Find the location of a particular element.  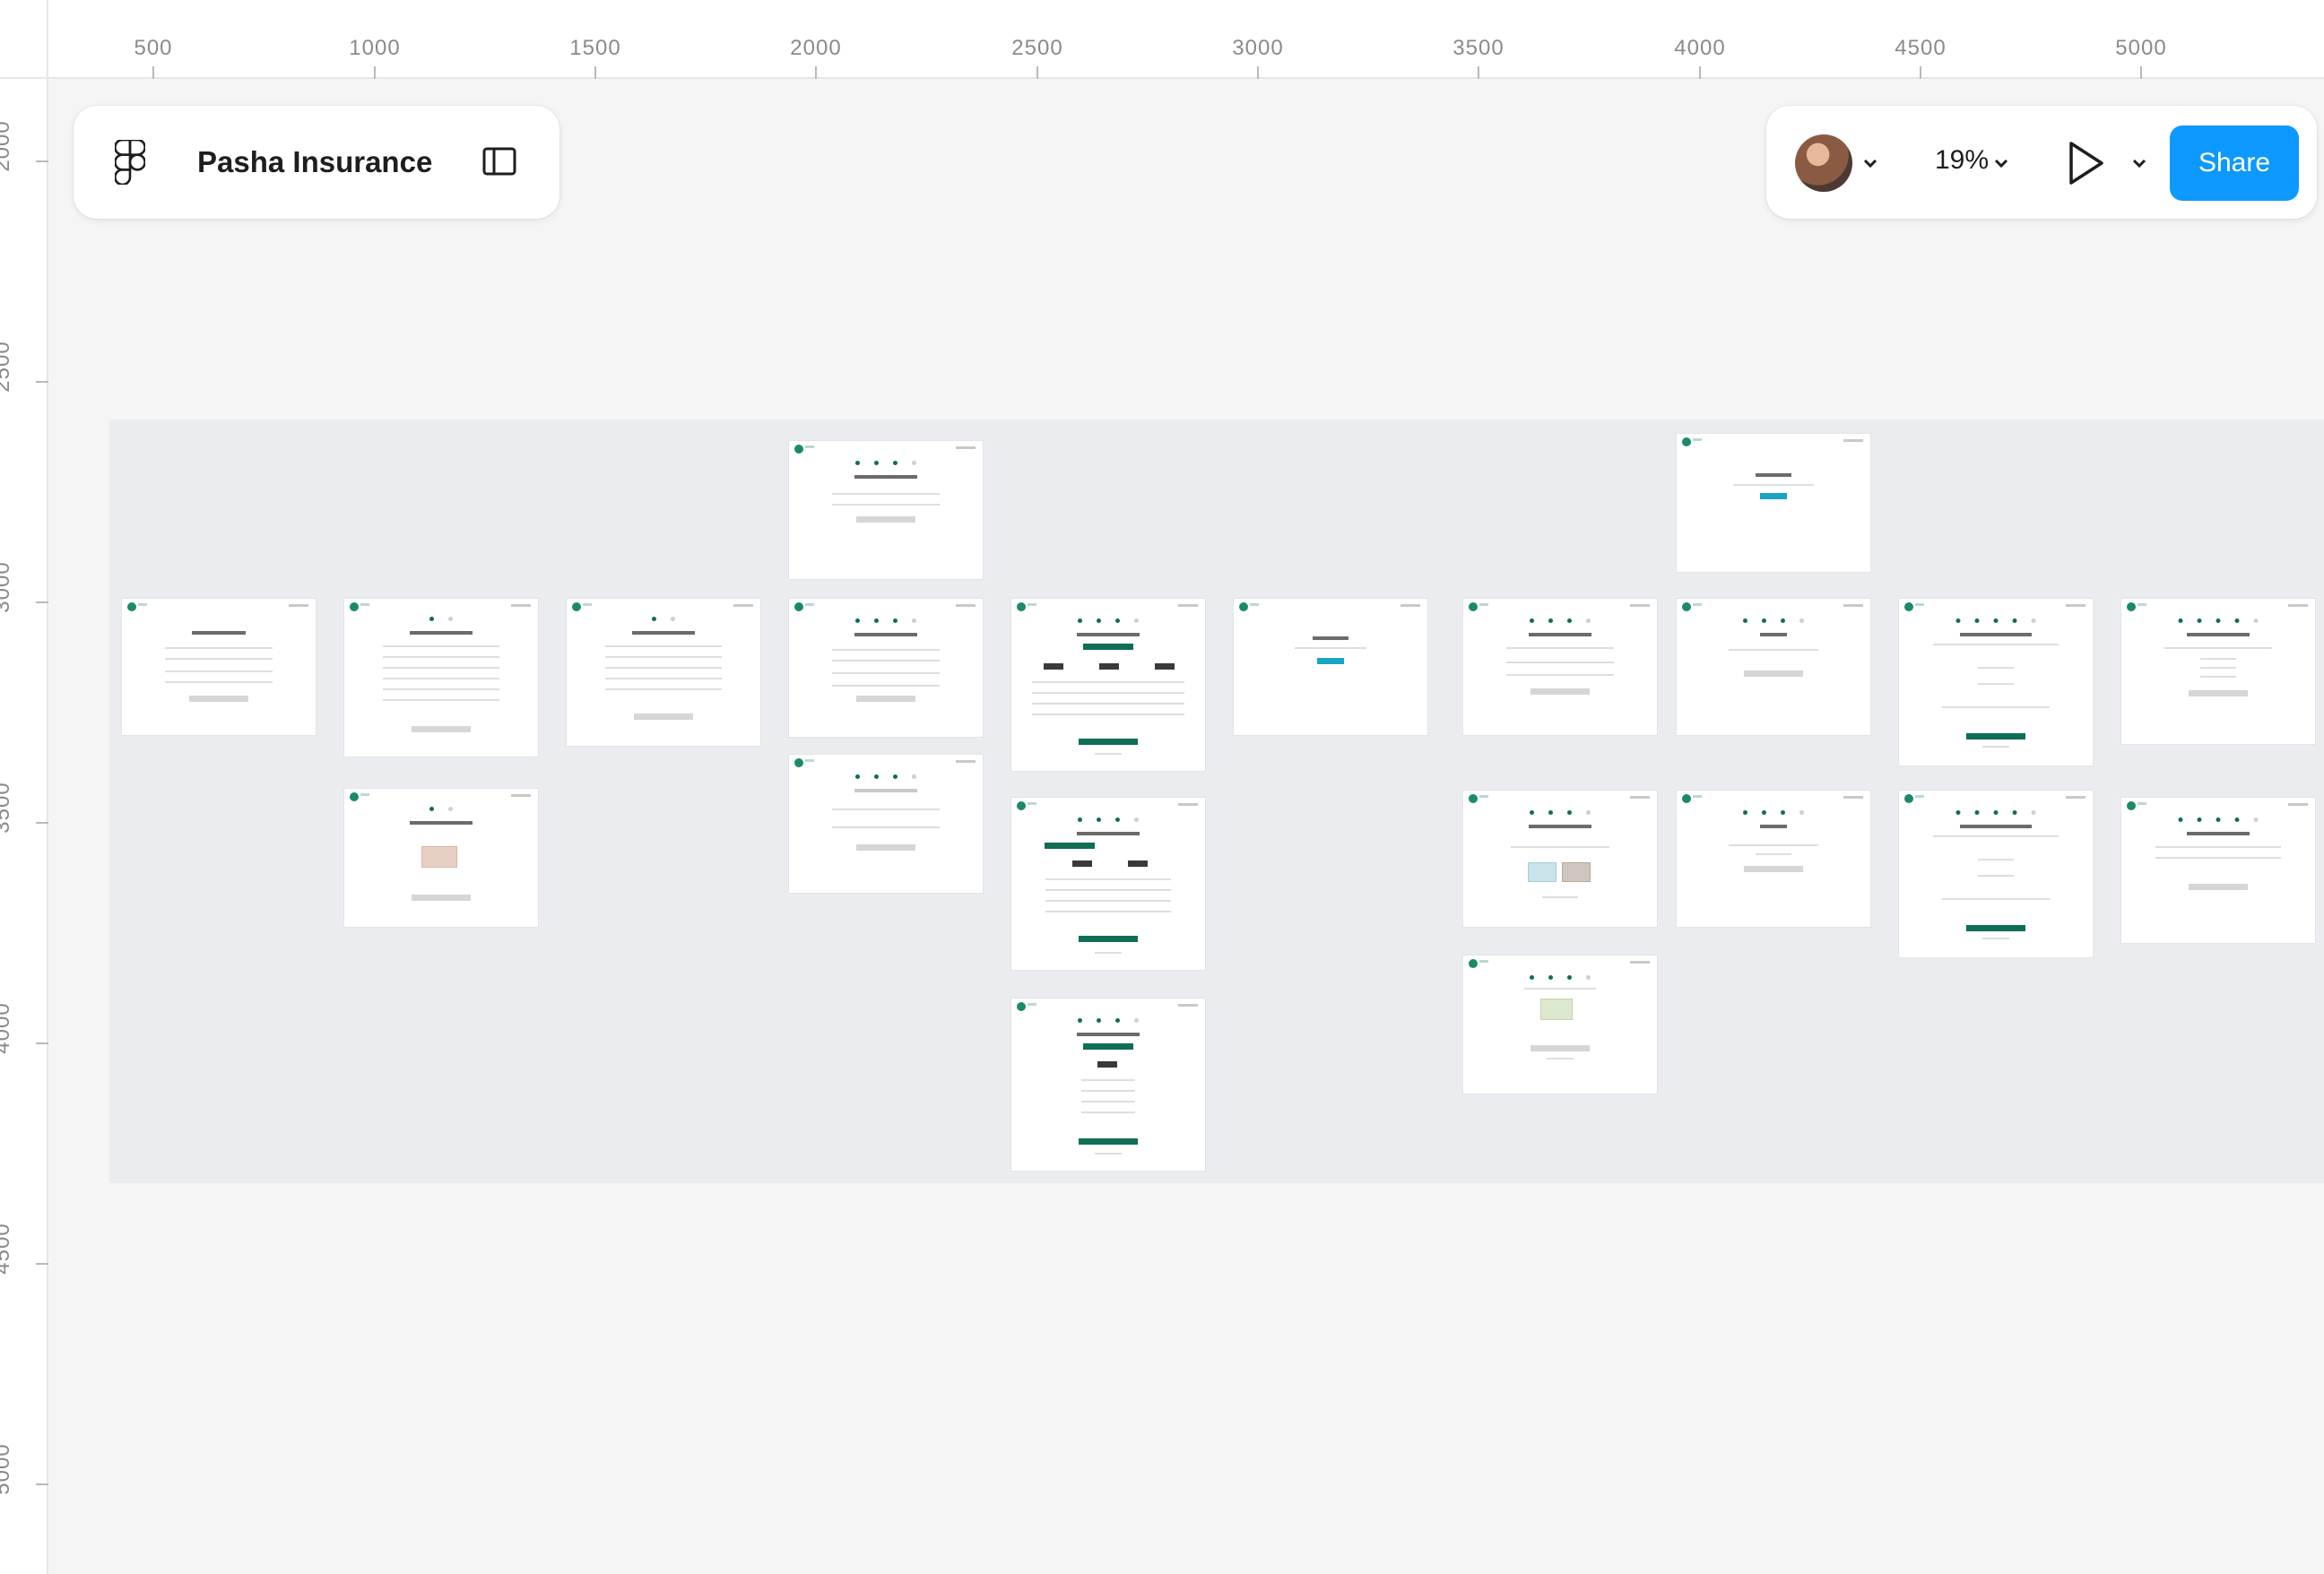

sidebar-toggle-icon is located at coordinates (499, 162).